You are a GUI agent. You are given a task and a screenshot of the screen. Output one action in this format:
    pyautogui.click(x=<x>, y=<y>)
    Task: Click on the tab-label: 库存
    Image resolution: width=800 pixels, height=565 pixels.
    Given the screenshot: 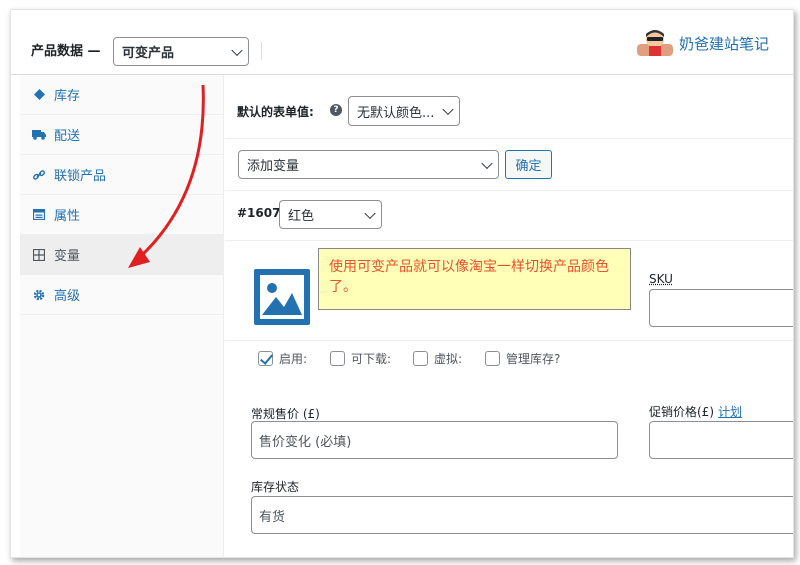 What is the action you would take?
    pyautogui.click(x=67, y=96)
    